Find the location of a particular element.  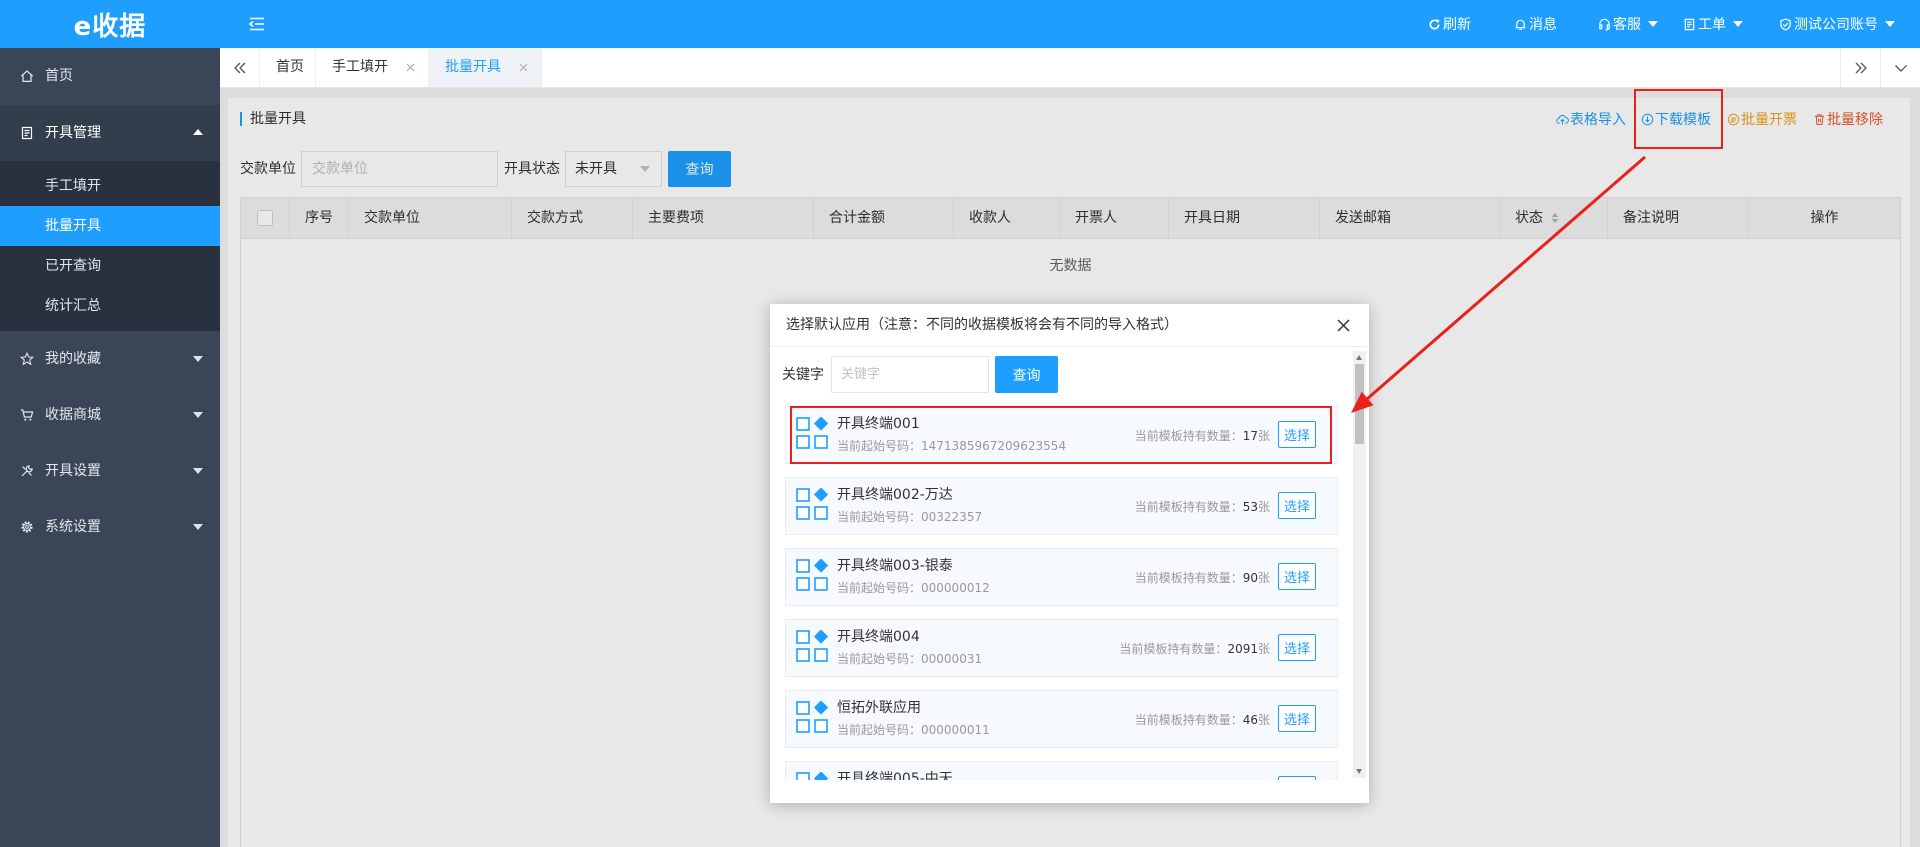

sidebar-item-statistics: 统计汇总 is located at coordinates (110, 306).